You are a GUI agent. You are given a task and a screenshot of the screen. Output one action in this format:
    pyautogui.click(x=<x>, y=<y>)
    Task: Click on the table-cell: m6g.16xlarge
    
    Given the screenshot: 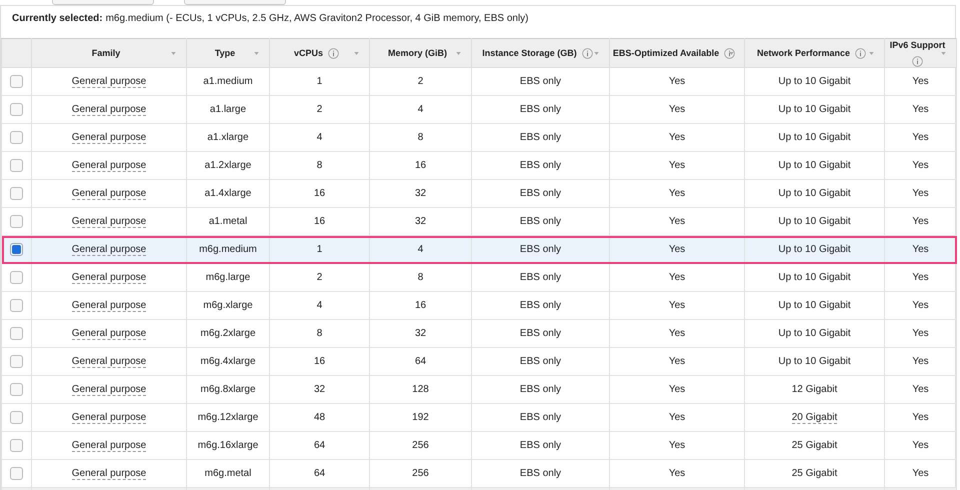 What is the action you would take?
    pyautogui.click(x=228, y=445)
    